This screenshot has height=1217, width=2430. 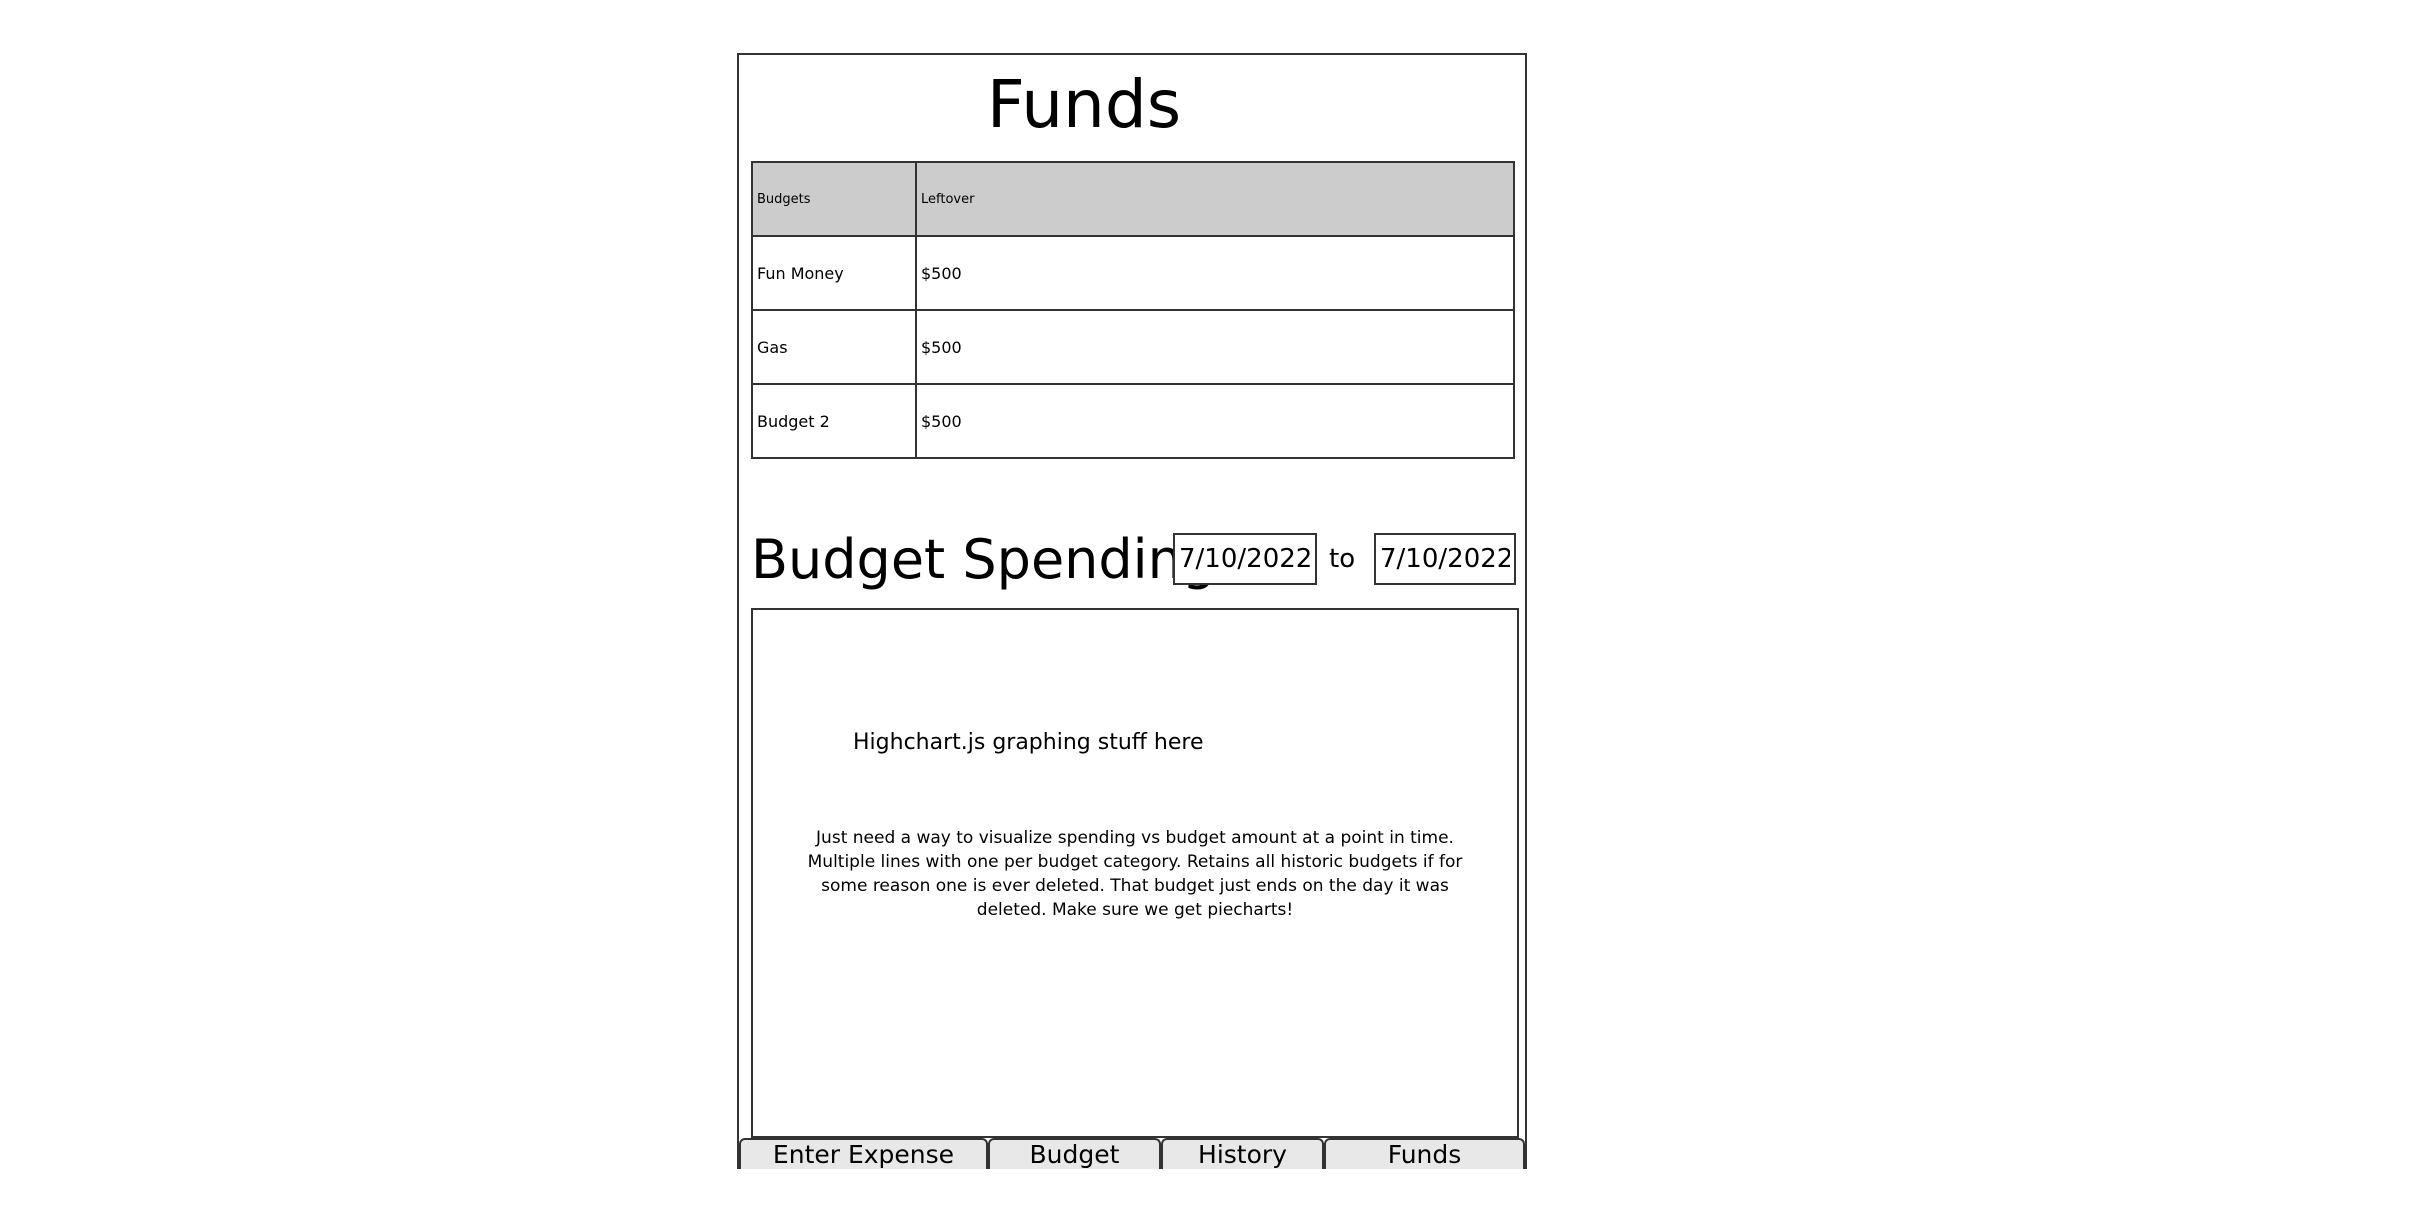 What do you see at coordinates (1245, 559) in the screenshot?
I see `start-date-input` at bounding box center [1245, 559].